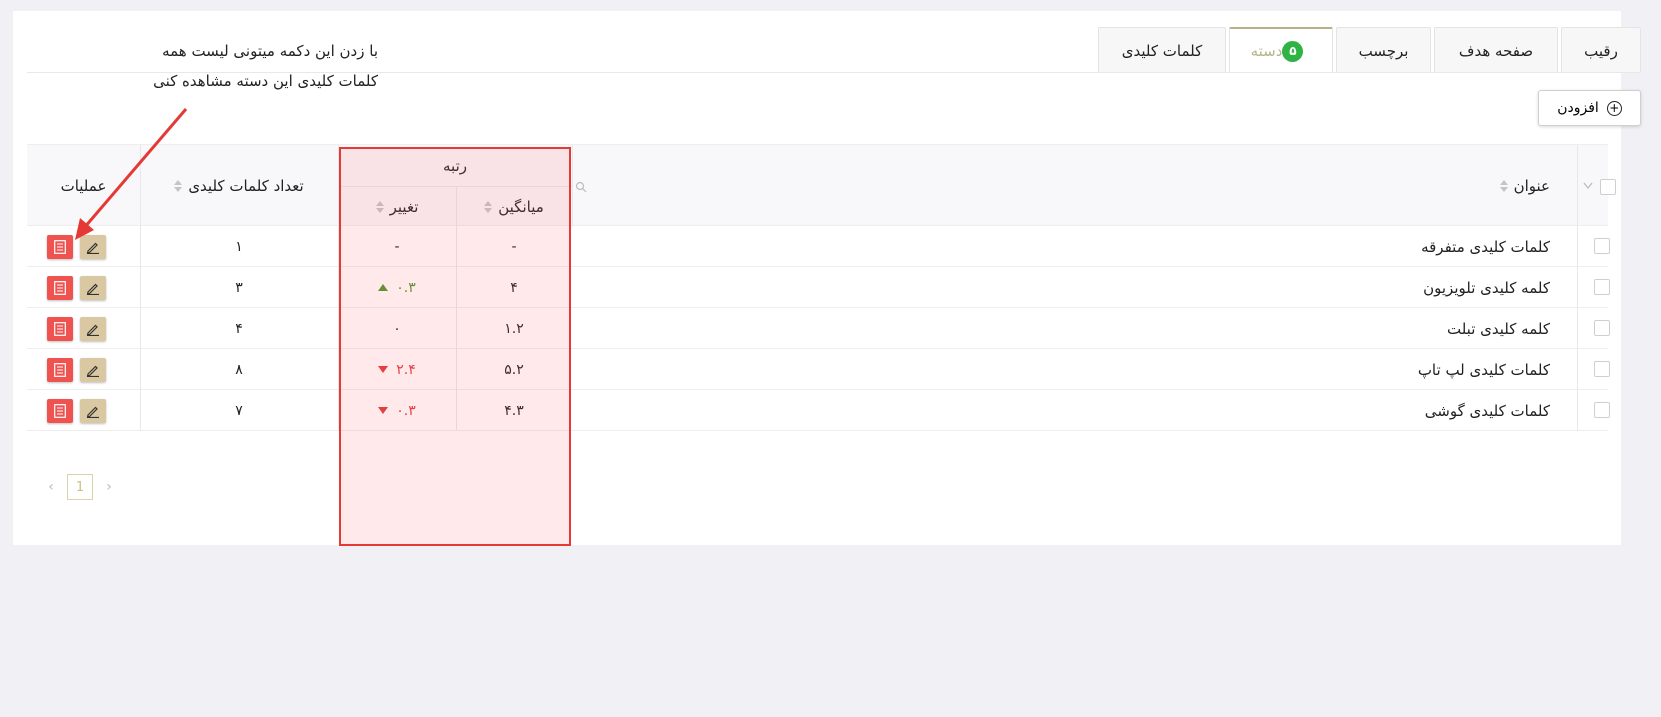  What do you see at coordinates (397, 246) in the screenshot?
I see `row-change: -` at bounding box center [397, 246].